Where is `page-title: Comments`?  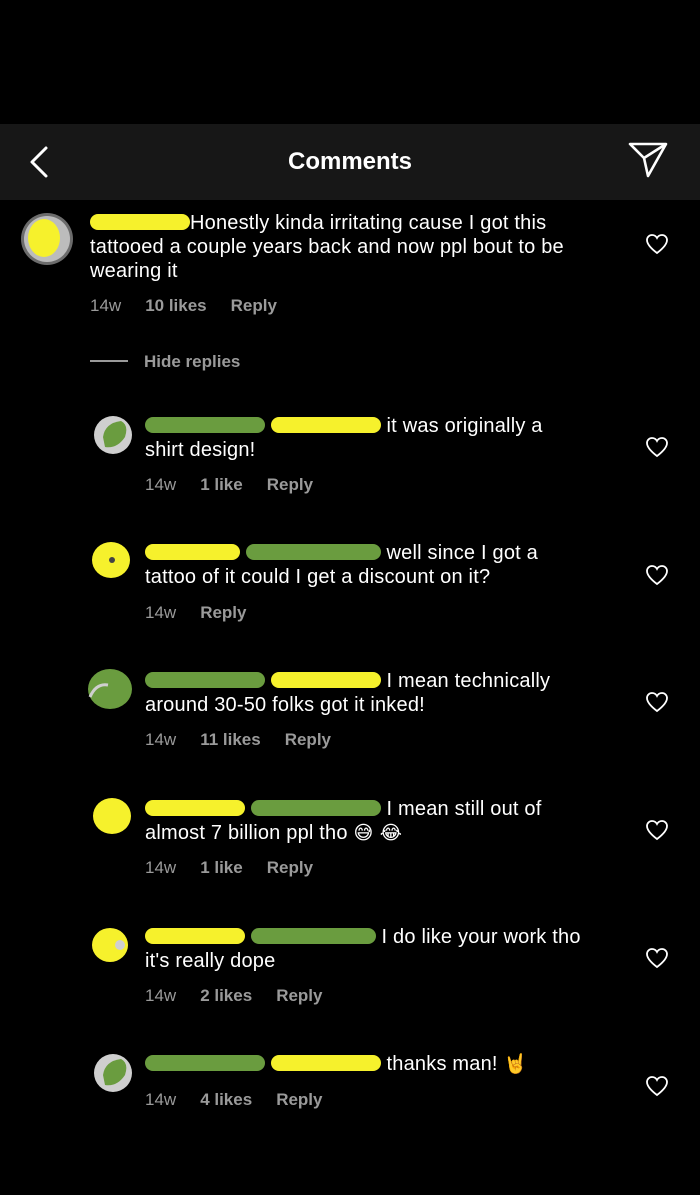 page-title: Comments is located at coordinates (350, 161).